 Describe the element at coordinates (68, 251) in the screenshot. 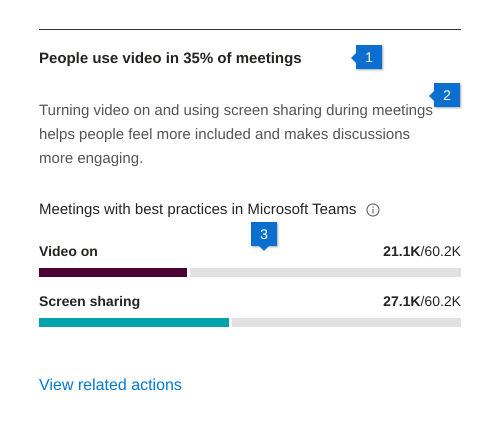

I see `metric-label: Video on` at that location.